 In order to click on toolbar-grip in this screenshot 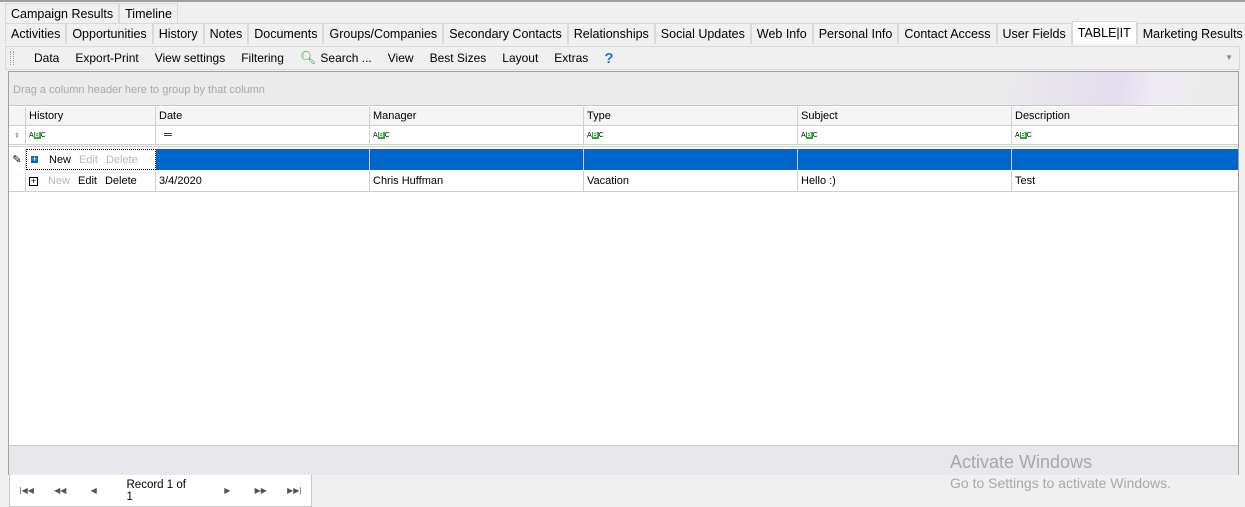, I will do `click(12, 58)`.